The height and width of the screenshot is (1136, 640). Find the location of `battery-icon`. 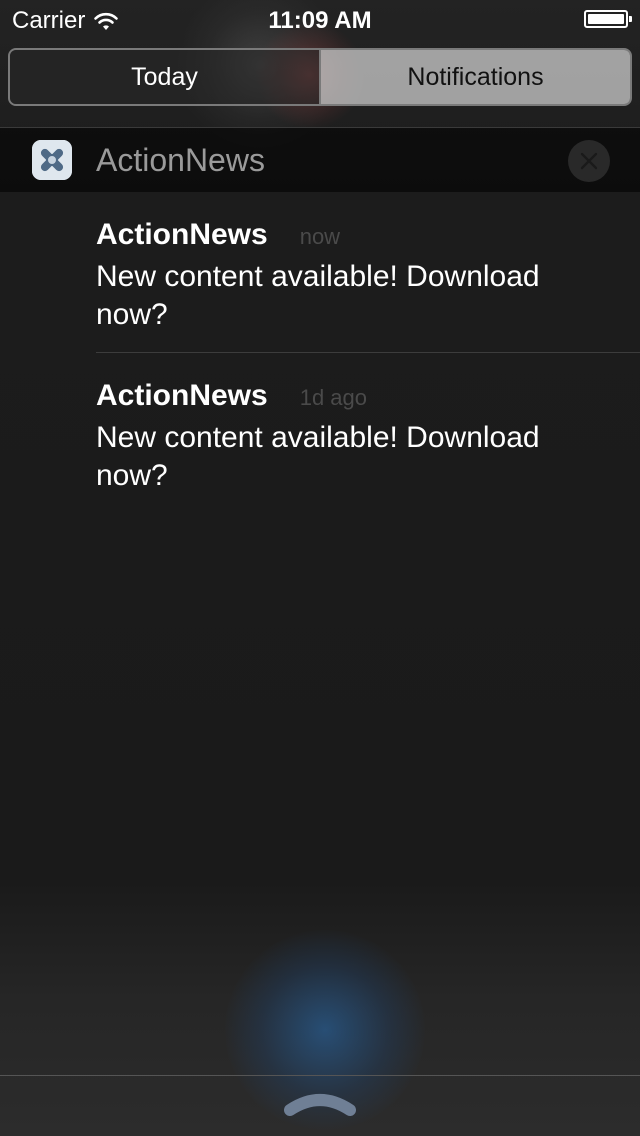

battery-icon is located at coordinates (608, 19).